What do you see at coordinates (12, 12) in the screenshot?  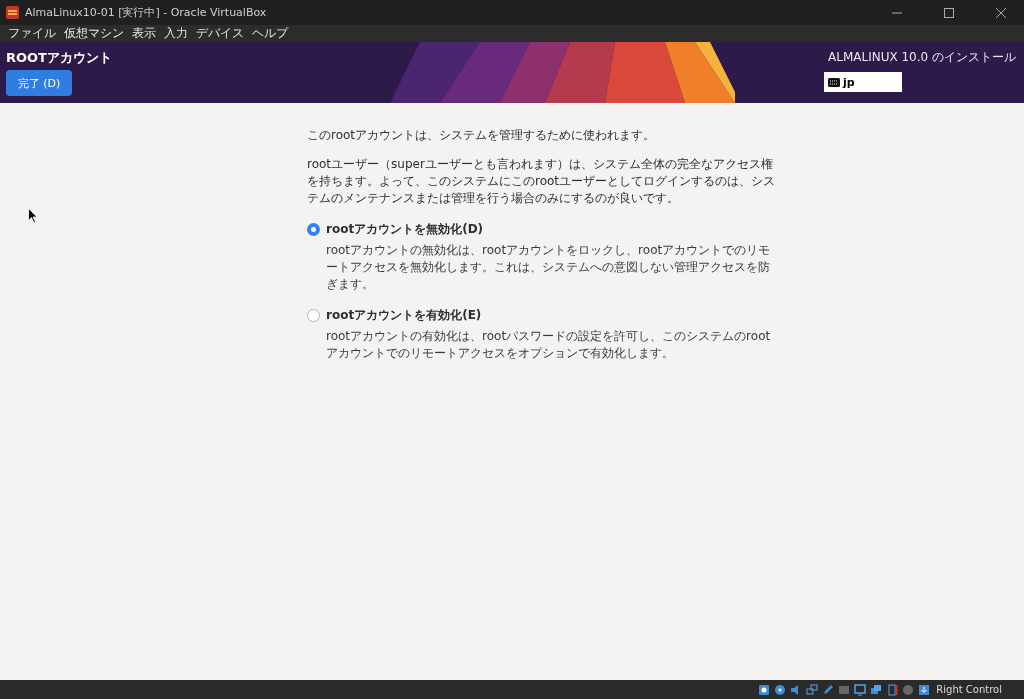 I see `app-logo-icon` at bounding box center [12, 12].